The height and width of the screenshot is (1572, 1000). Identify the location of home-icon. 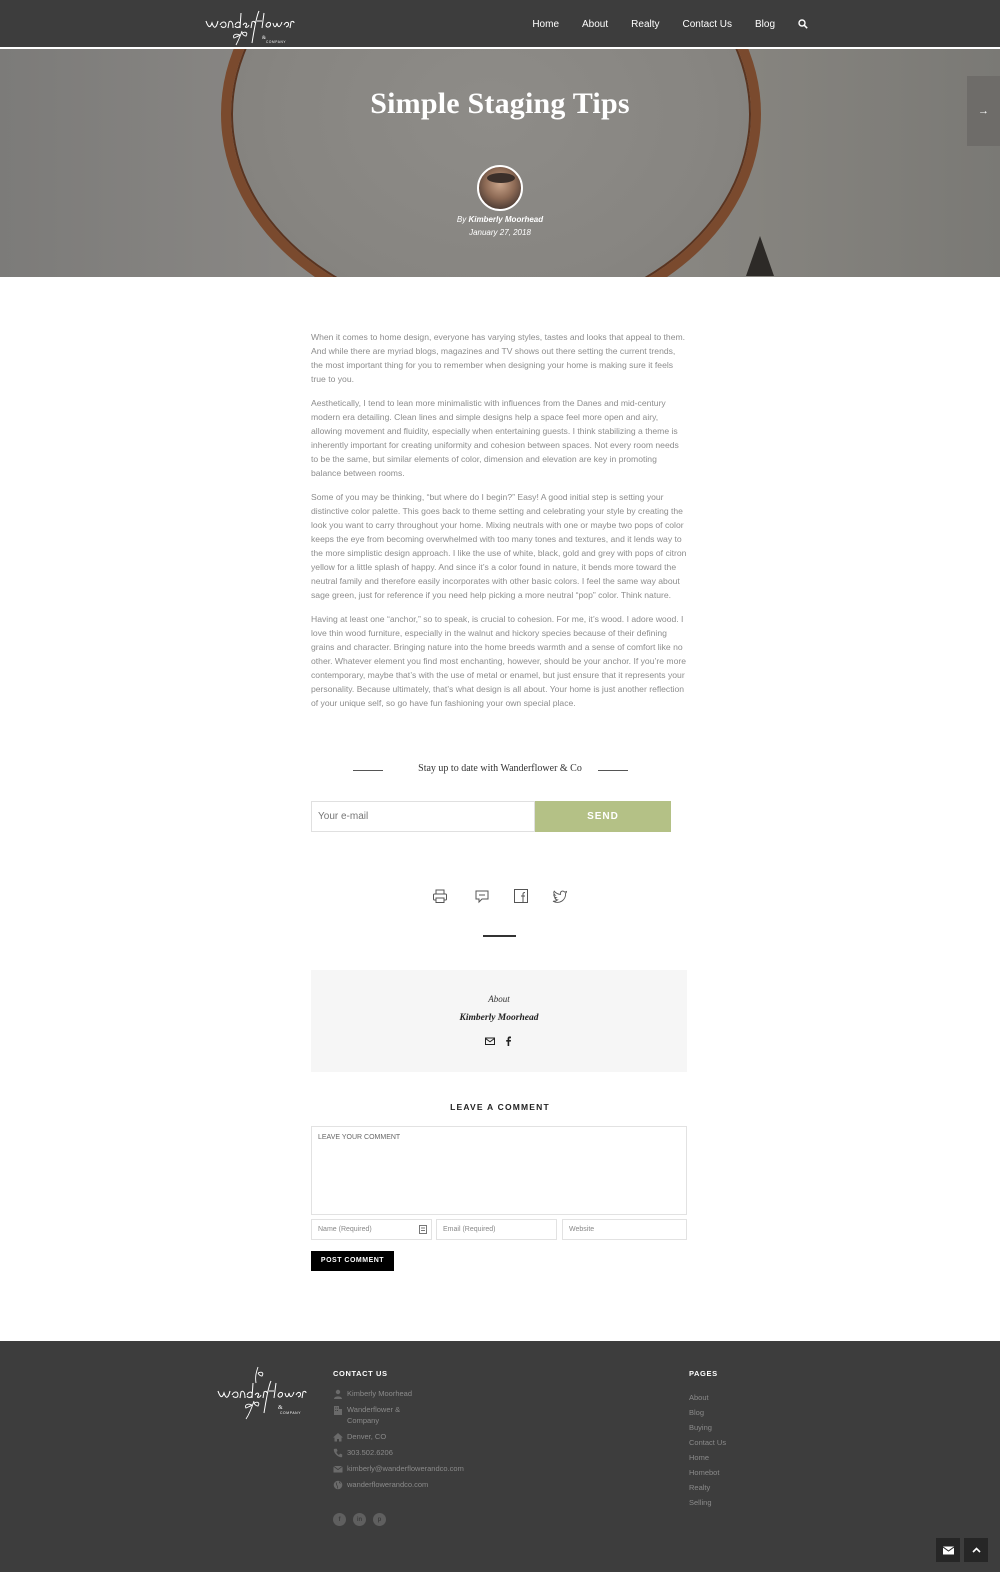
(338, 1437).